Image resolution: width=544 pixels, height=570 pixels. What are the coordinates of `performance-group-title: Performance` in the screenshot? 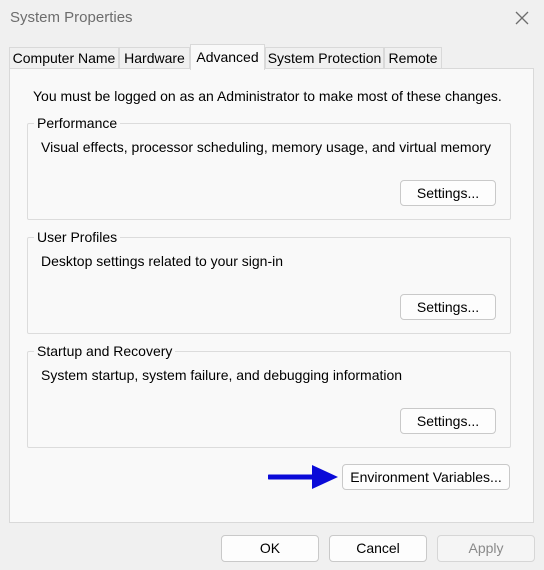 It's located at (77, 123).